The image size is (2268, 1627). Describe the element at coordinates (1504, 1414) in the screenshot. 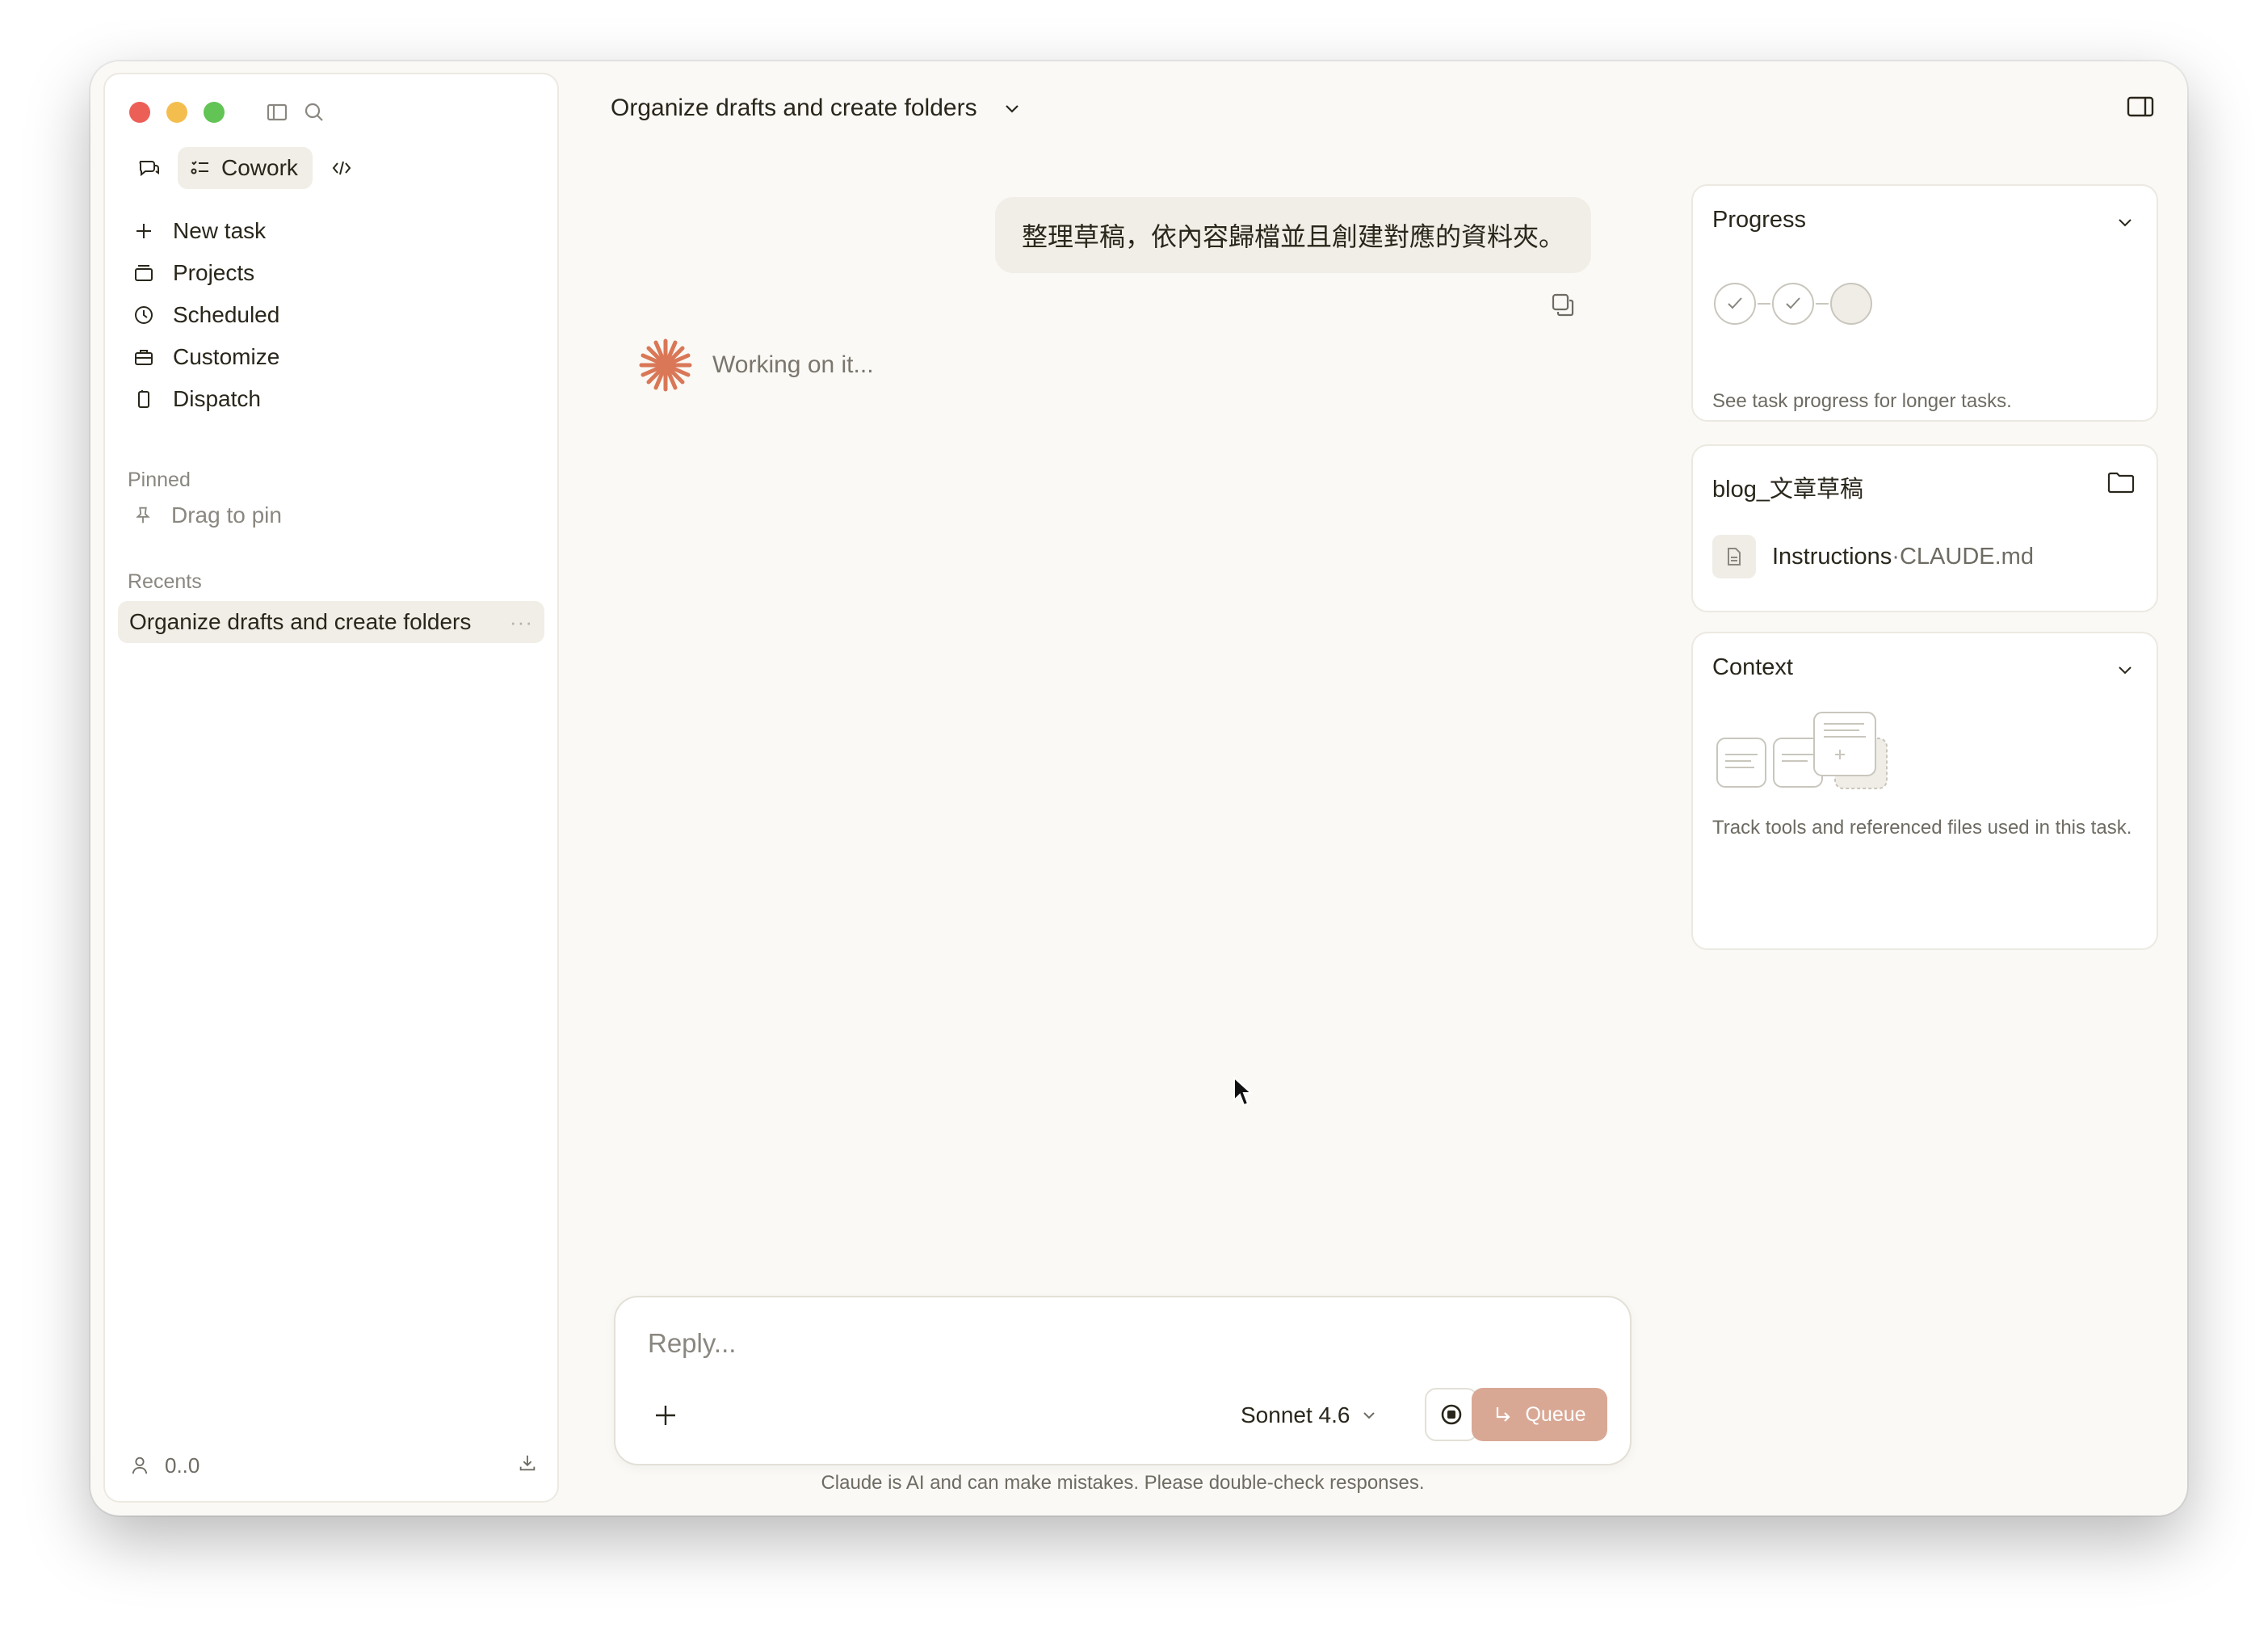

I see `enter-arrow-icon` at that location.